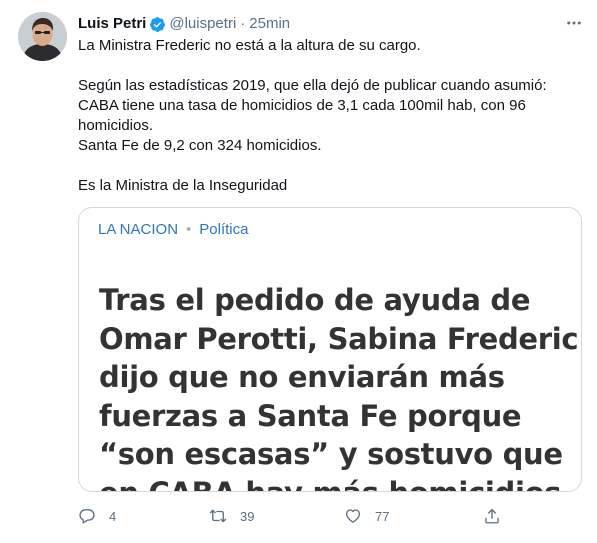 The image size is (597, 543). Describe the element at coordinates (247, 516) in the screenshot. I see `retweet-count: 39` at that location.